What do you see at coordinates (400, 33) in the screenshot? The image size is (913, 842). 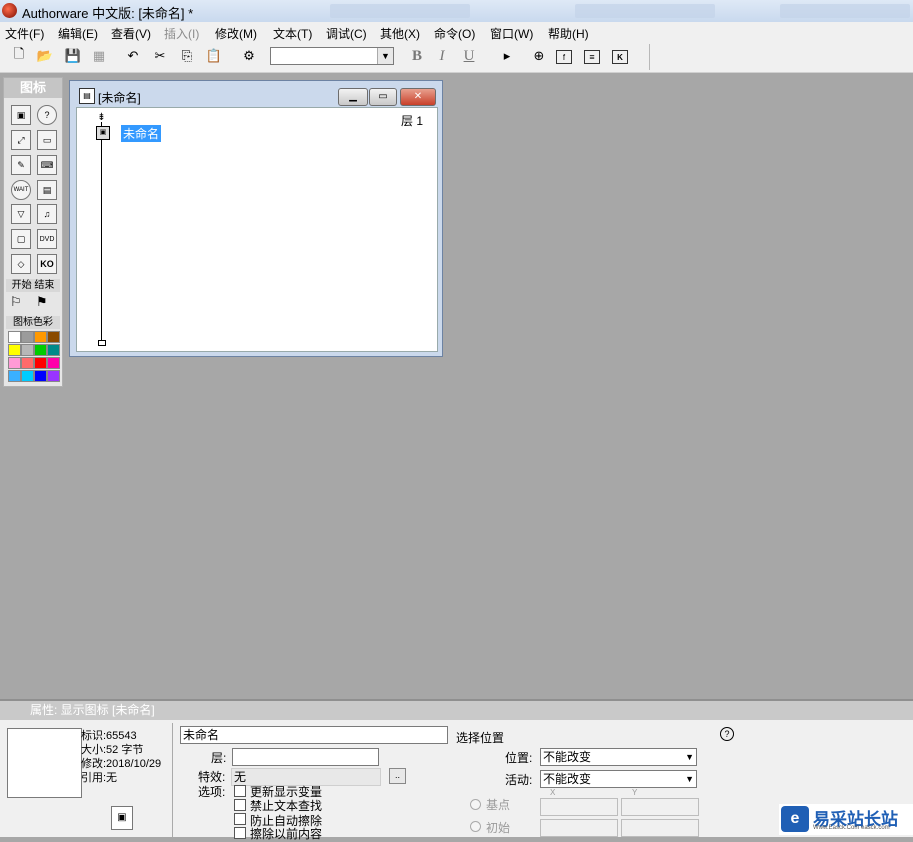 I see `menu-other: 其他(X)` at bounding box center [400, 33].